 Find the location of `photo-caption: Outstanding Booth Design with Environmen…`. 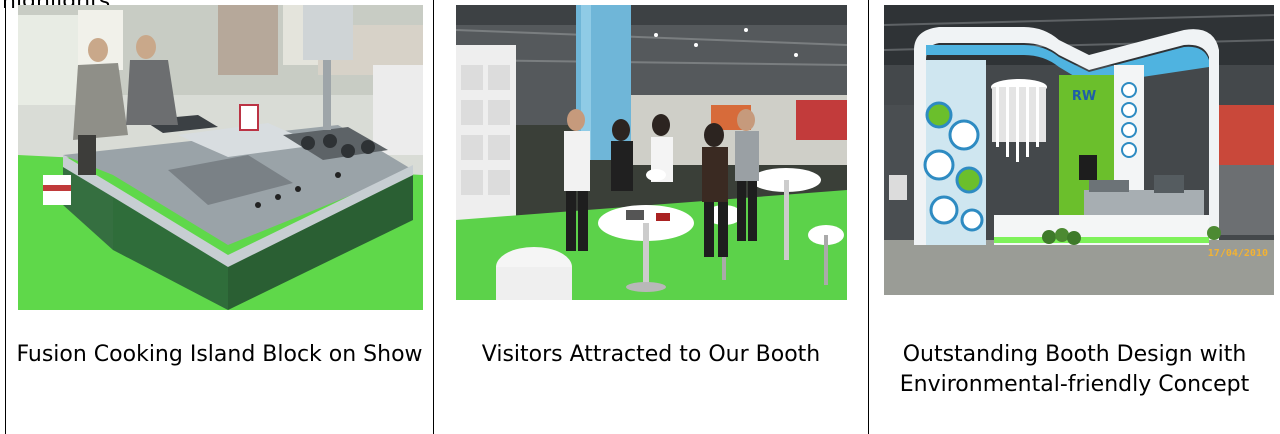

photo-caption: Outstanding Booth Design with Environmen… is located at coordinates (1074, 369).